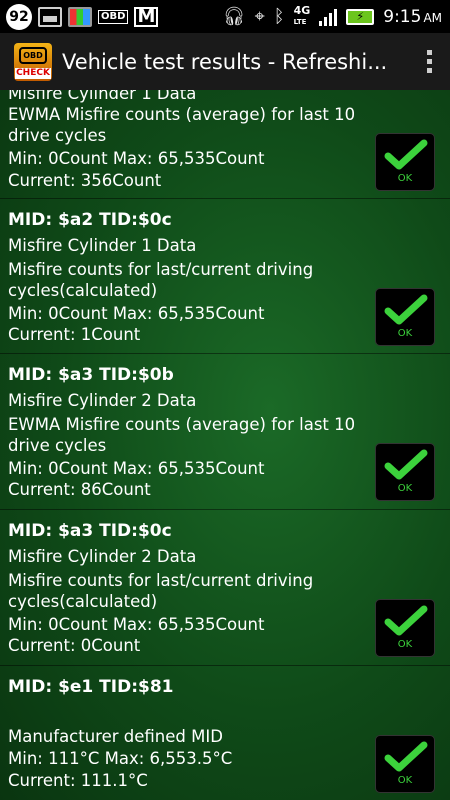 This screenshot has width=450, height=800. I want to click on gmail-icon: M, so click(146, 16).